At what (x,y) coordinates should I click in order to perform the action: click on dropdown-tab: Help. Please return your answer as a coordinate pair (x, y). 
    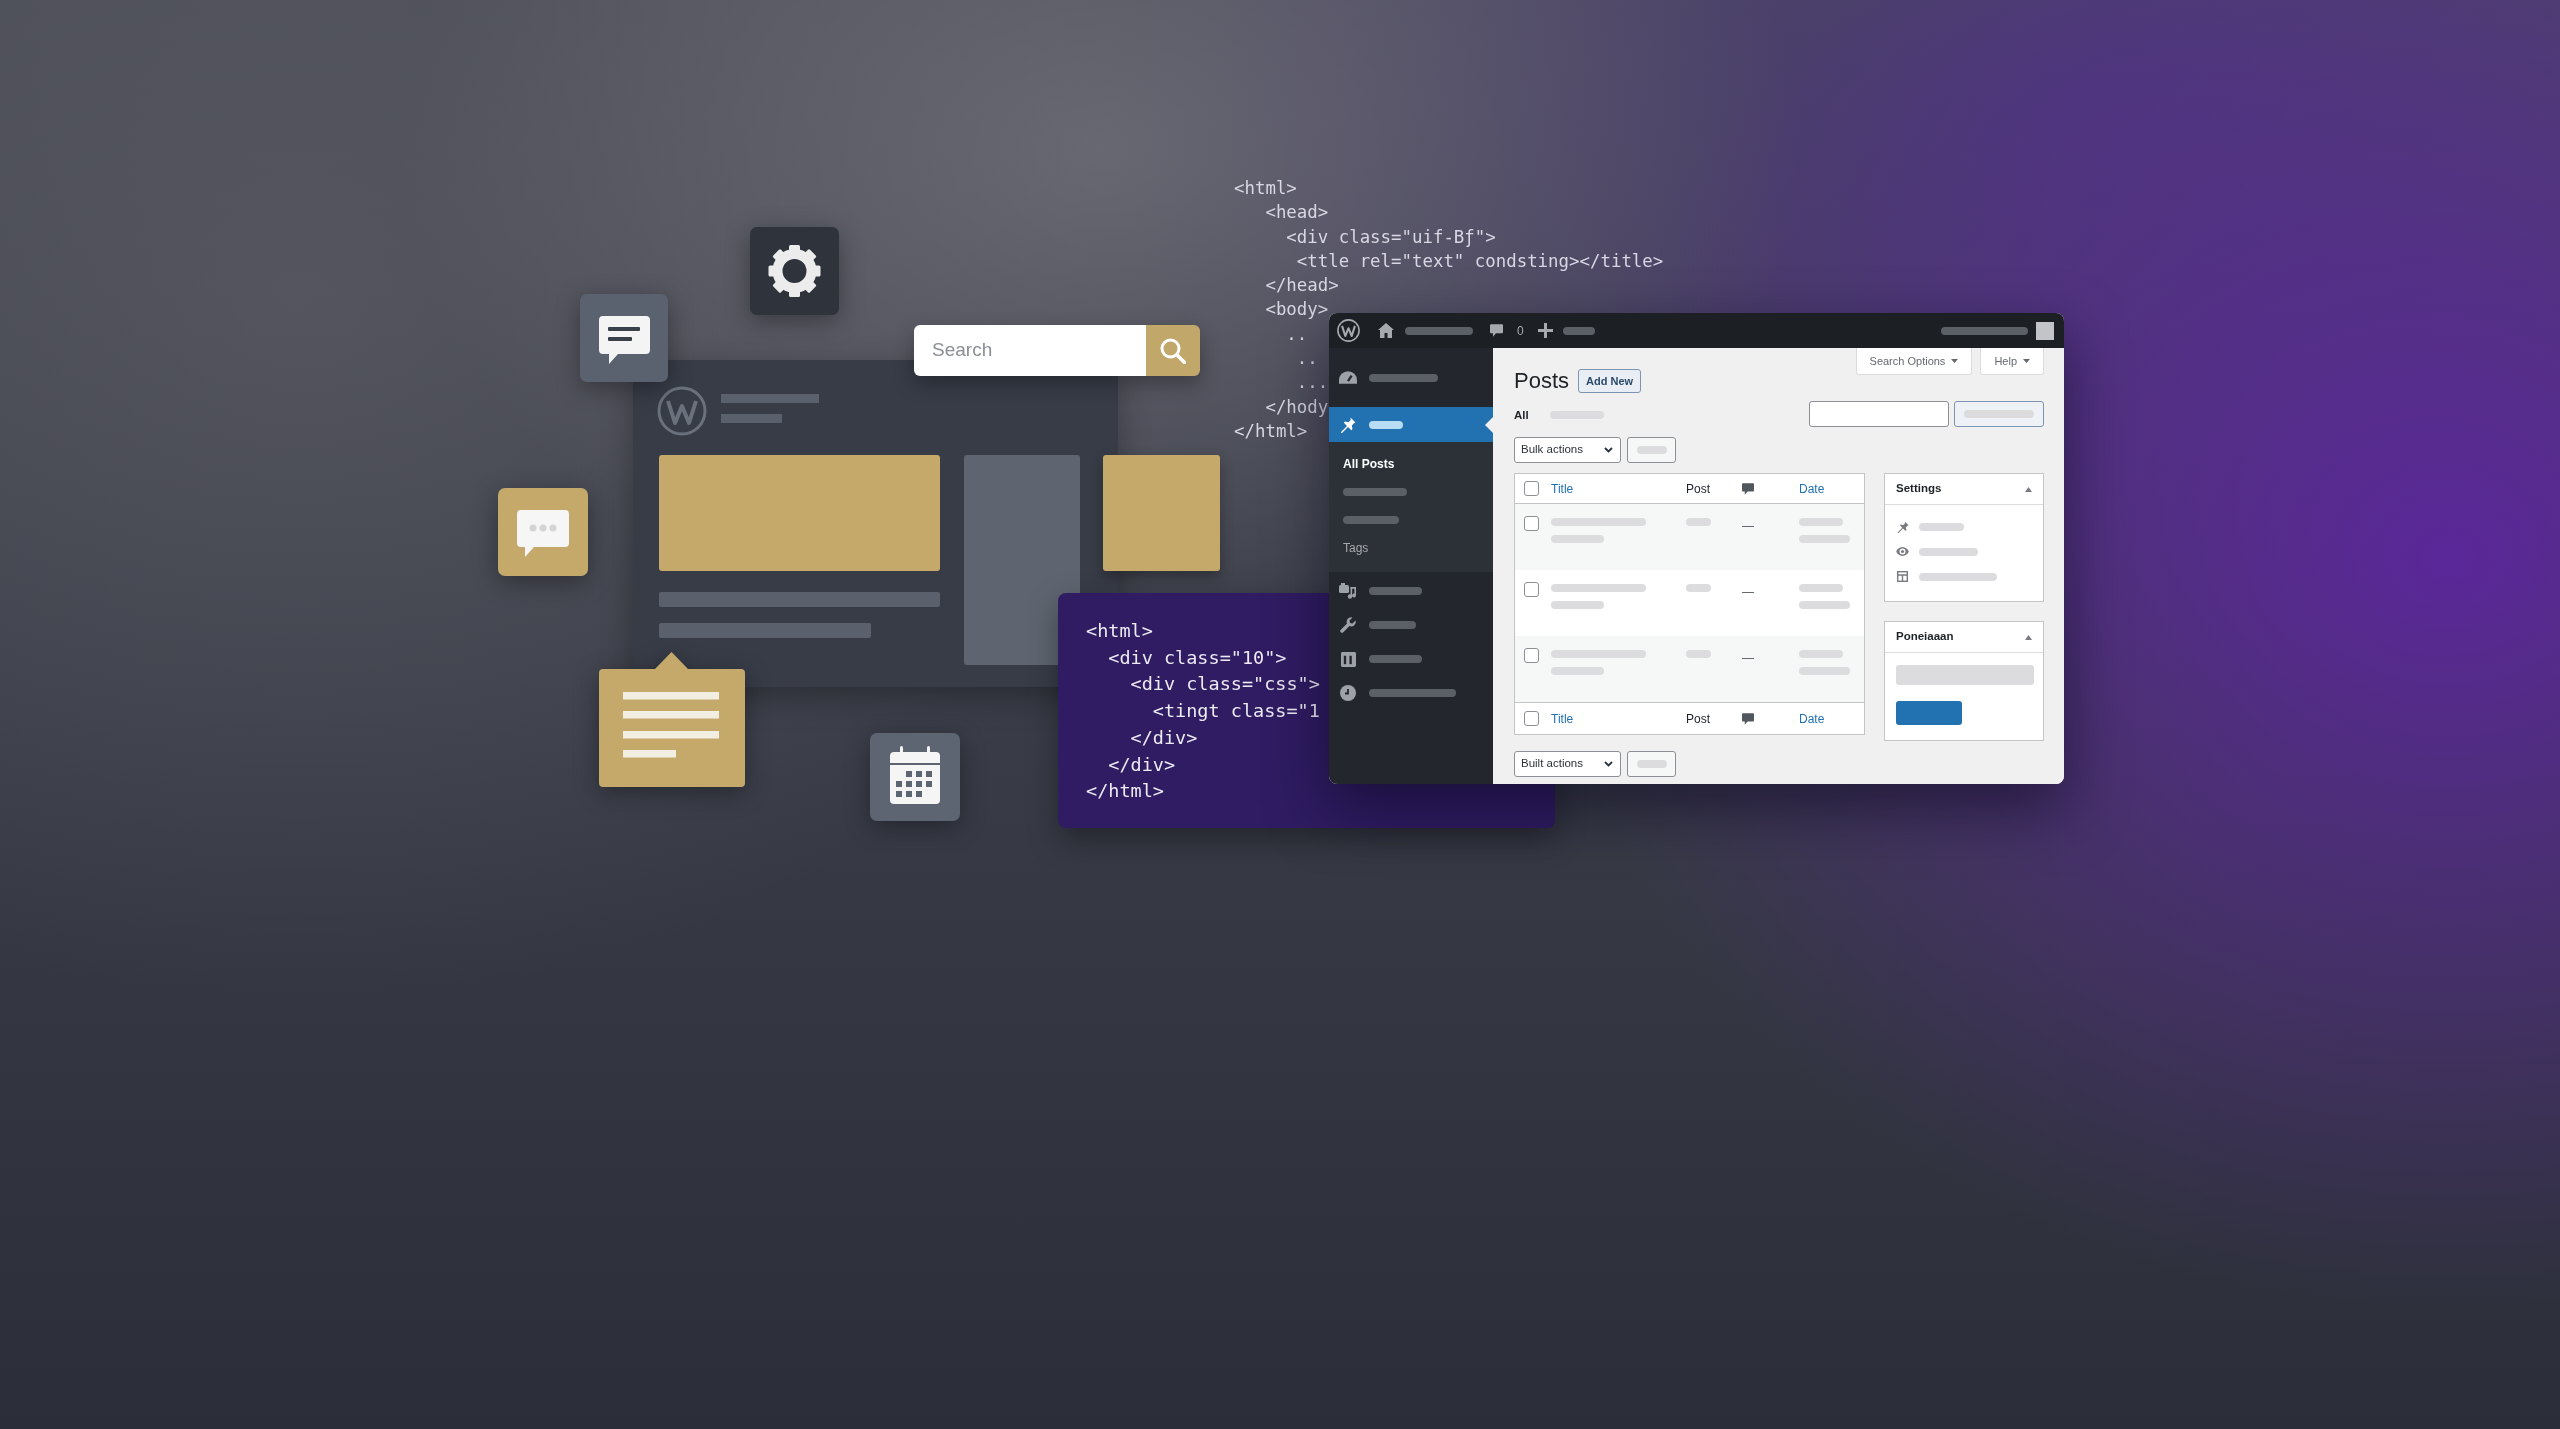
    Looking at the image, I should click on (2012, 361).